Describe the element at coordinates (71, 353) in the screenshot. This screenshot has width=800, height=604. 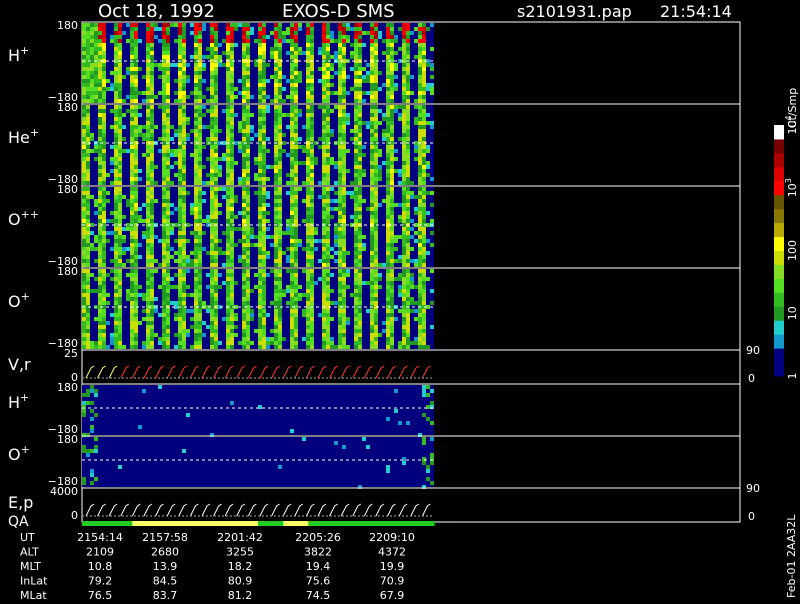
I see `y-max-label: 25` at that location.